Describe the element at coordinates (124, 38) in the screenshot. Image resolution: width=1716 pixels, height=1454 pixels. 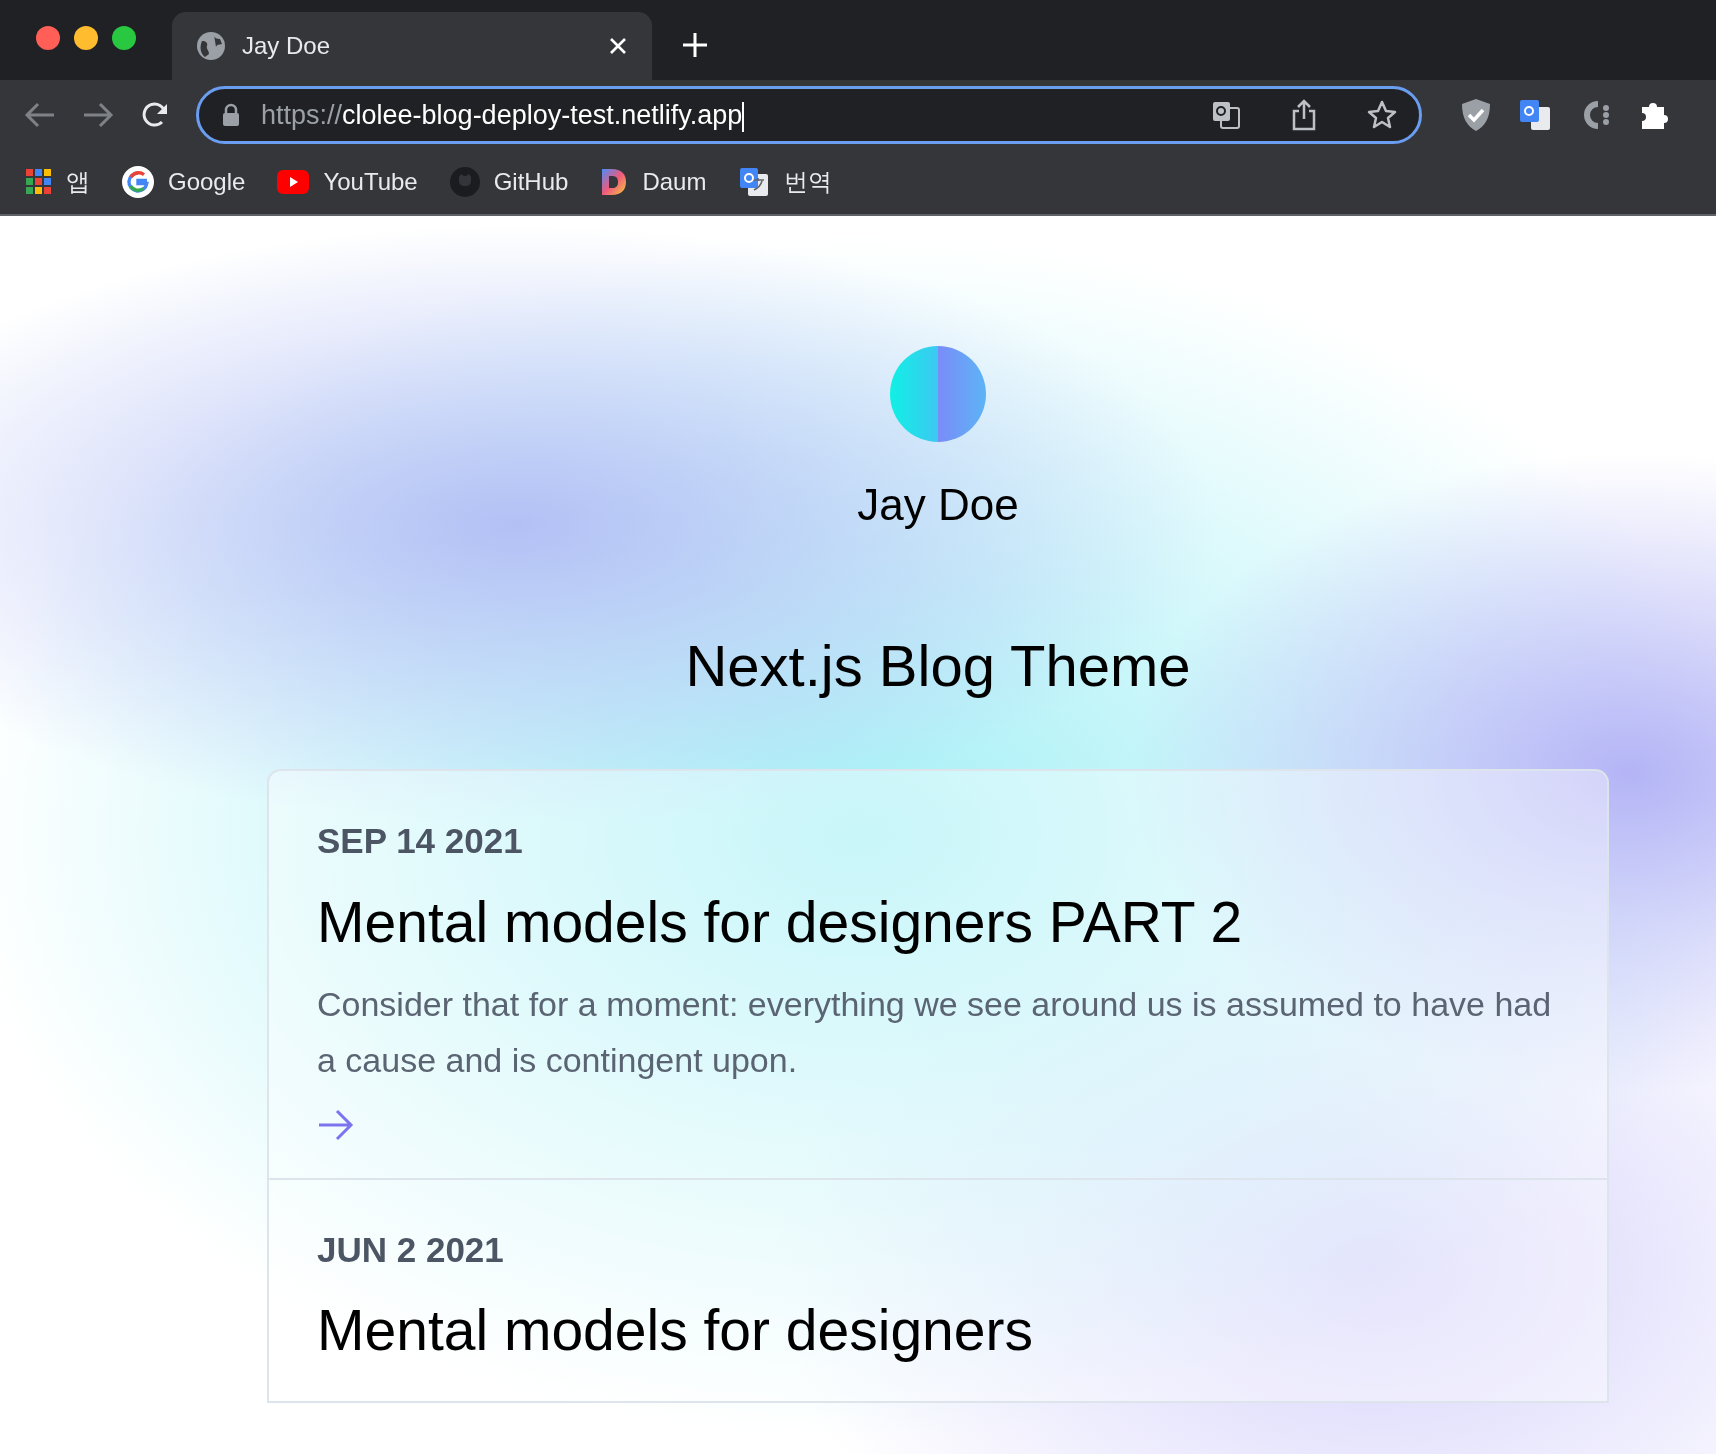
I see `maximize-window-button` at that location.